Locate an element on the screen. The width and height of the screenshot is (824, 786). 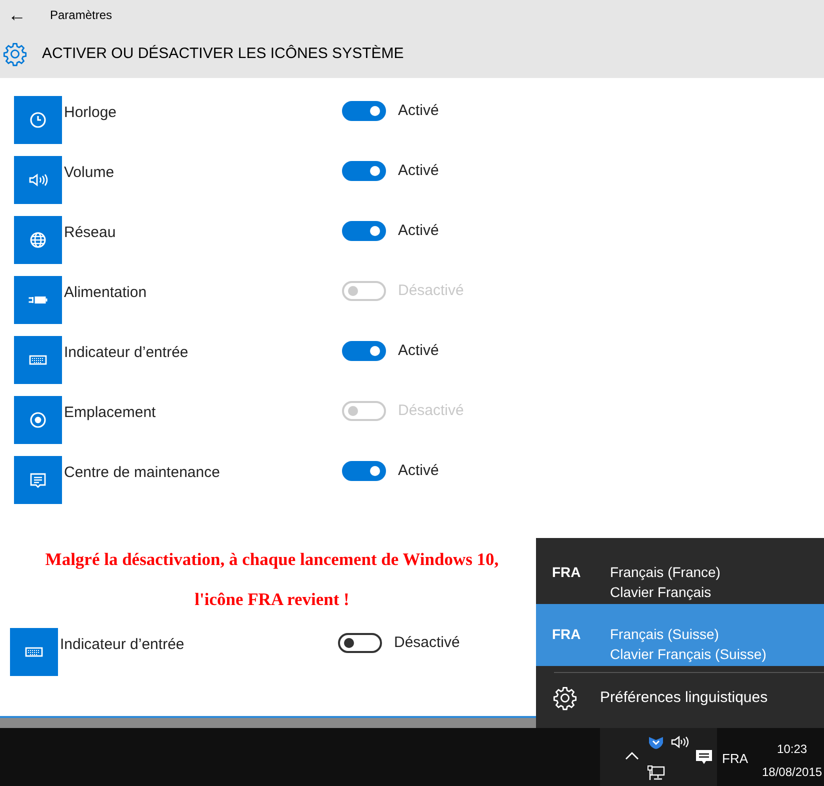
setting-label: Volume is located at coordinates (89, 172).